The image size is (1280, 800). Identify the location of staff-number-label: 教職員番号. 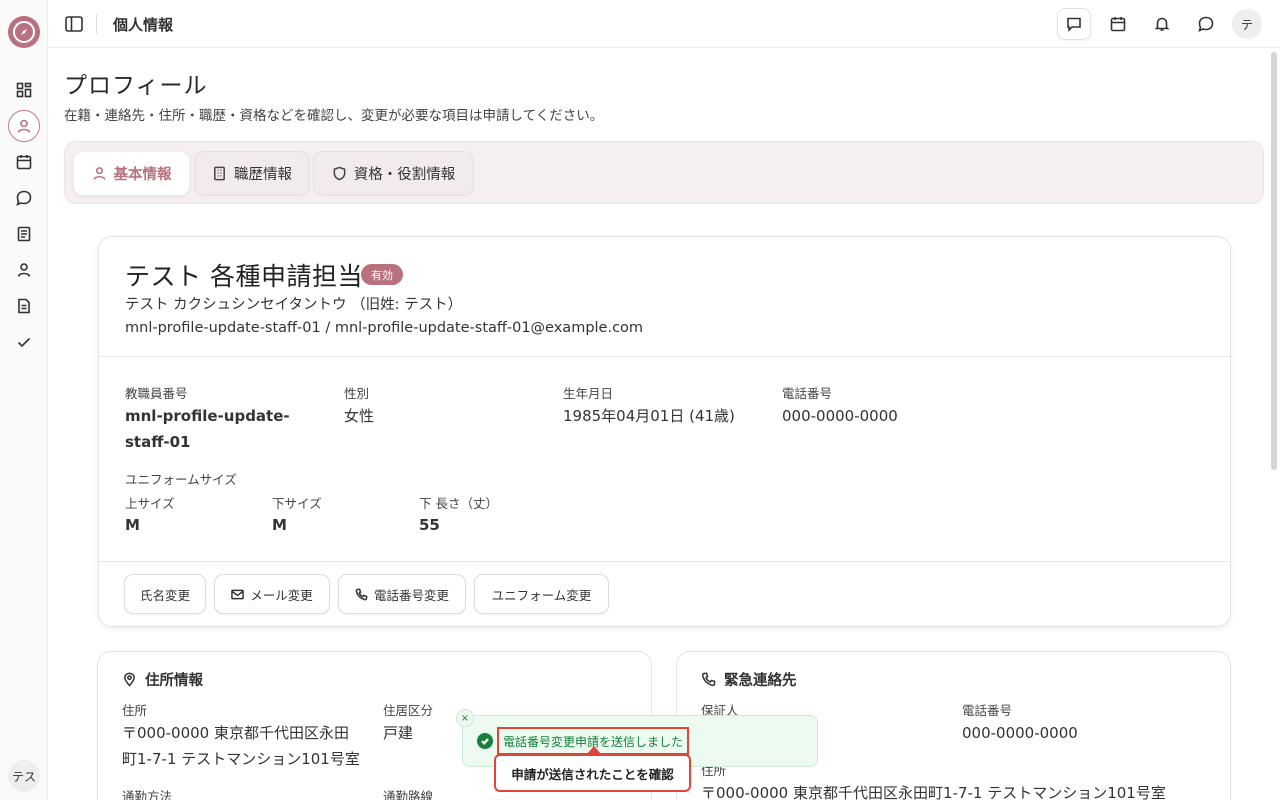
(156, 393).